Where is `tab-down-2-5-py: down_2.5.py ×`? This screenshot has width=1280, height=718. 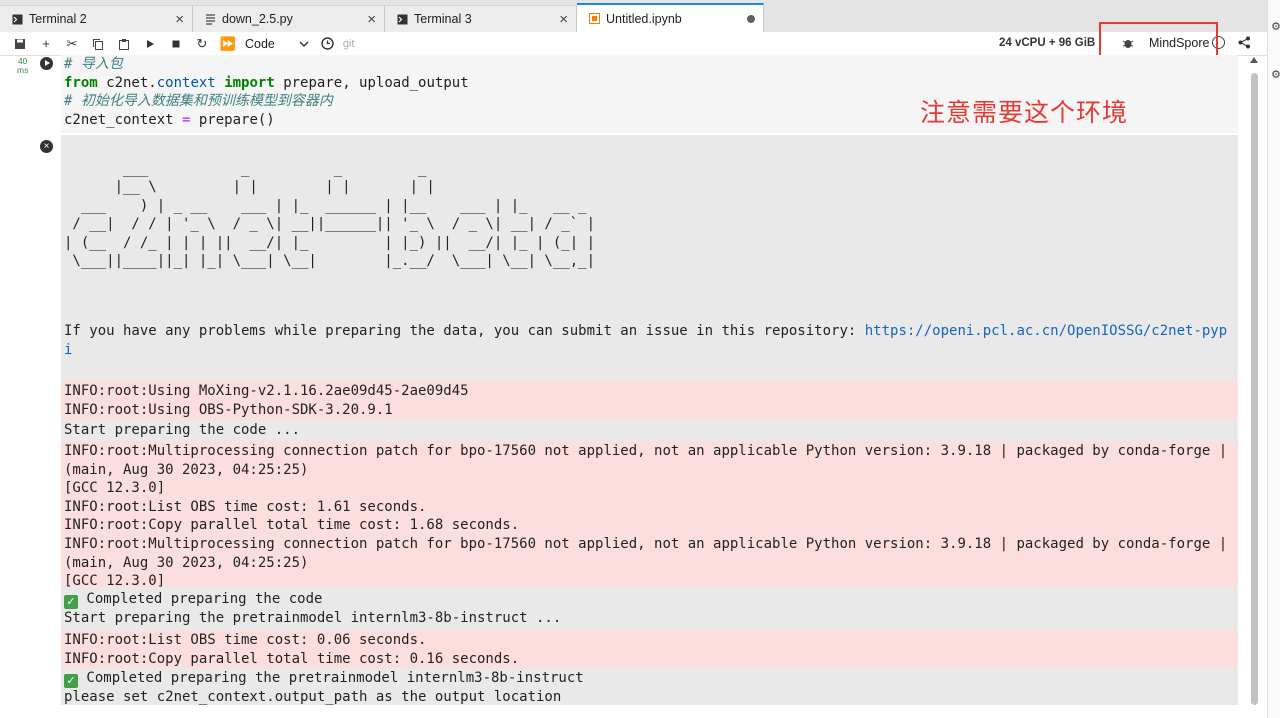 tab-down-2-5-py: down_2.5.py × is located at coordinates (289, 18).